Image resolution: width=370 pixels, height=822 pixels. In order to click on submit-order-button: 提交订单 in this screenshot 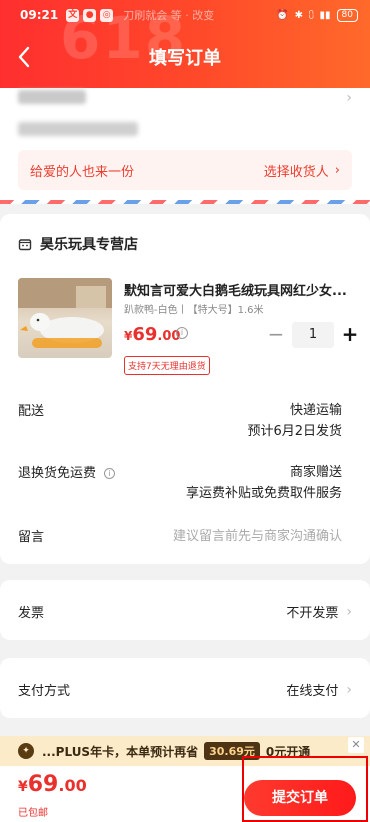, I will do `click(300, 798)`.